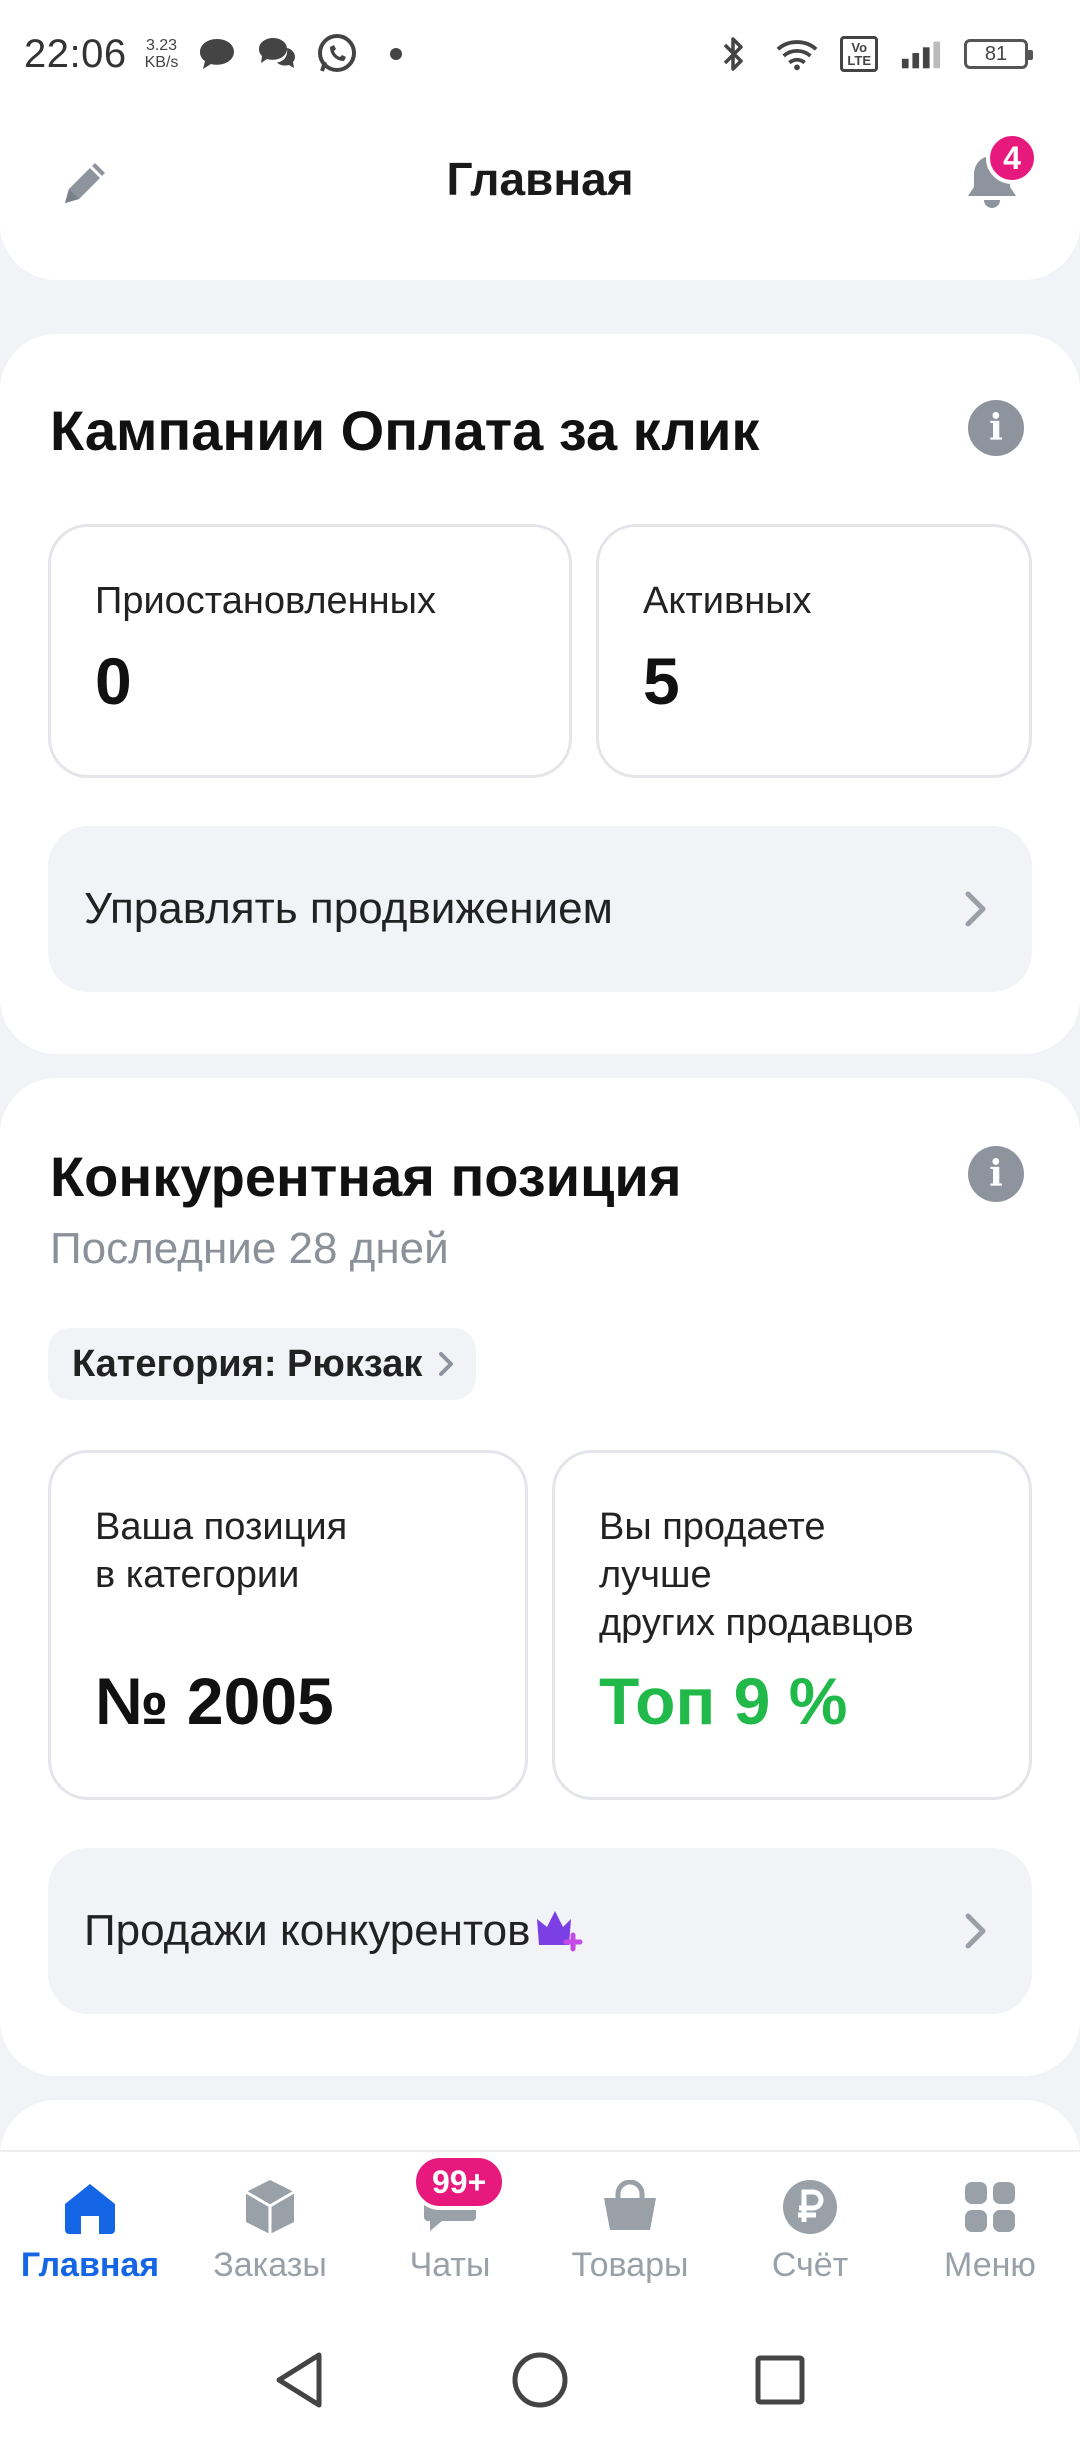 The image size is (1080, 2460). What do you see at coordinates (307, 1930) in the screenshot?
I see `competitor-sales-label: Продажи конкурентов` at bounding box center [307, 1930].